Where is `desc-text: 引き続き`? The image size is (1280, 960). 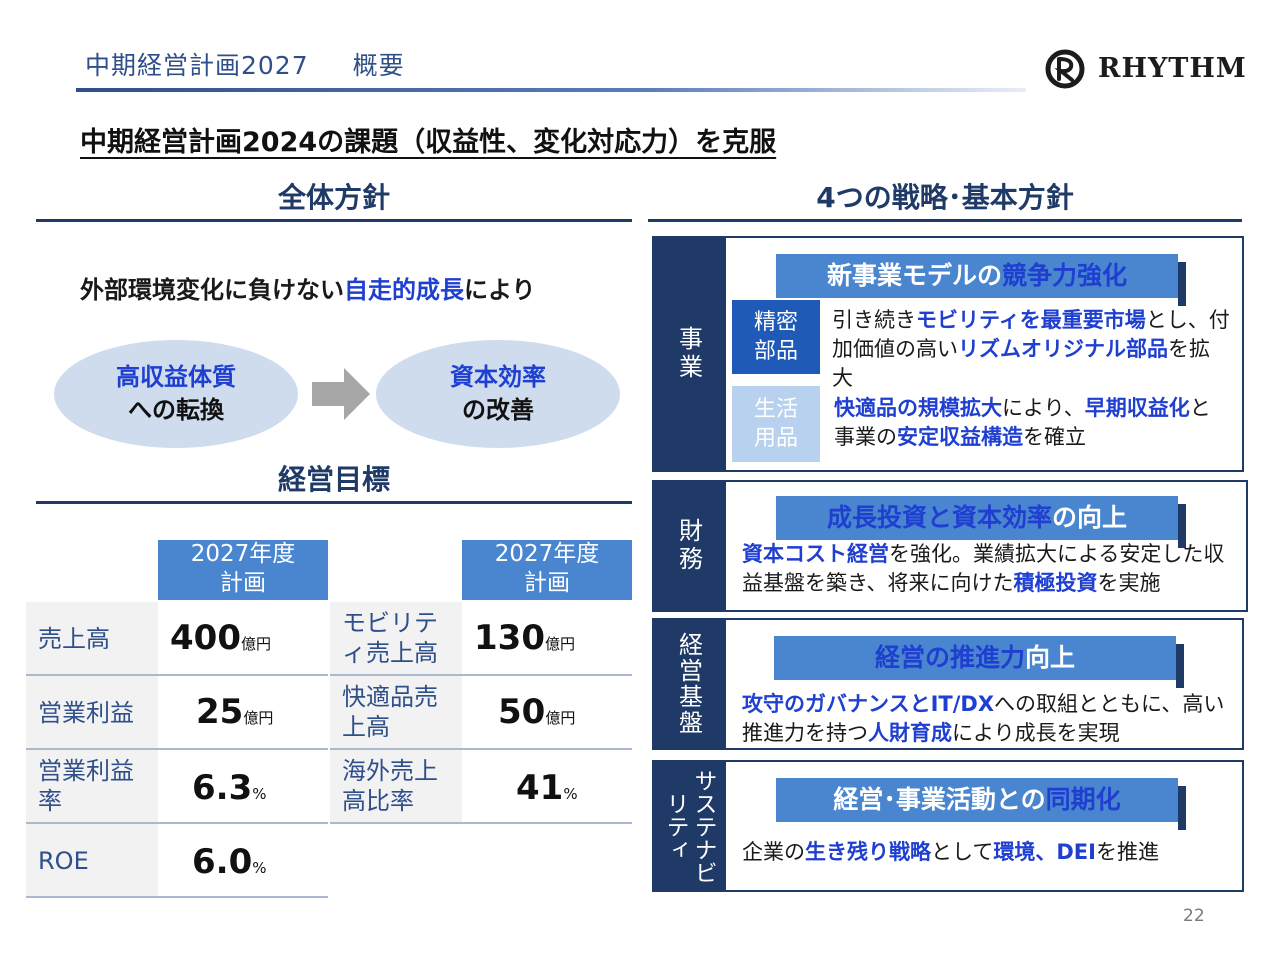 desc-text: 引き続き is located at coordinates (874, 320).